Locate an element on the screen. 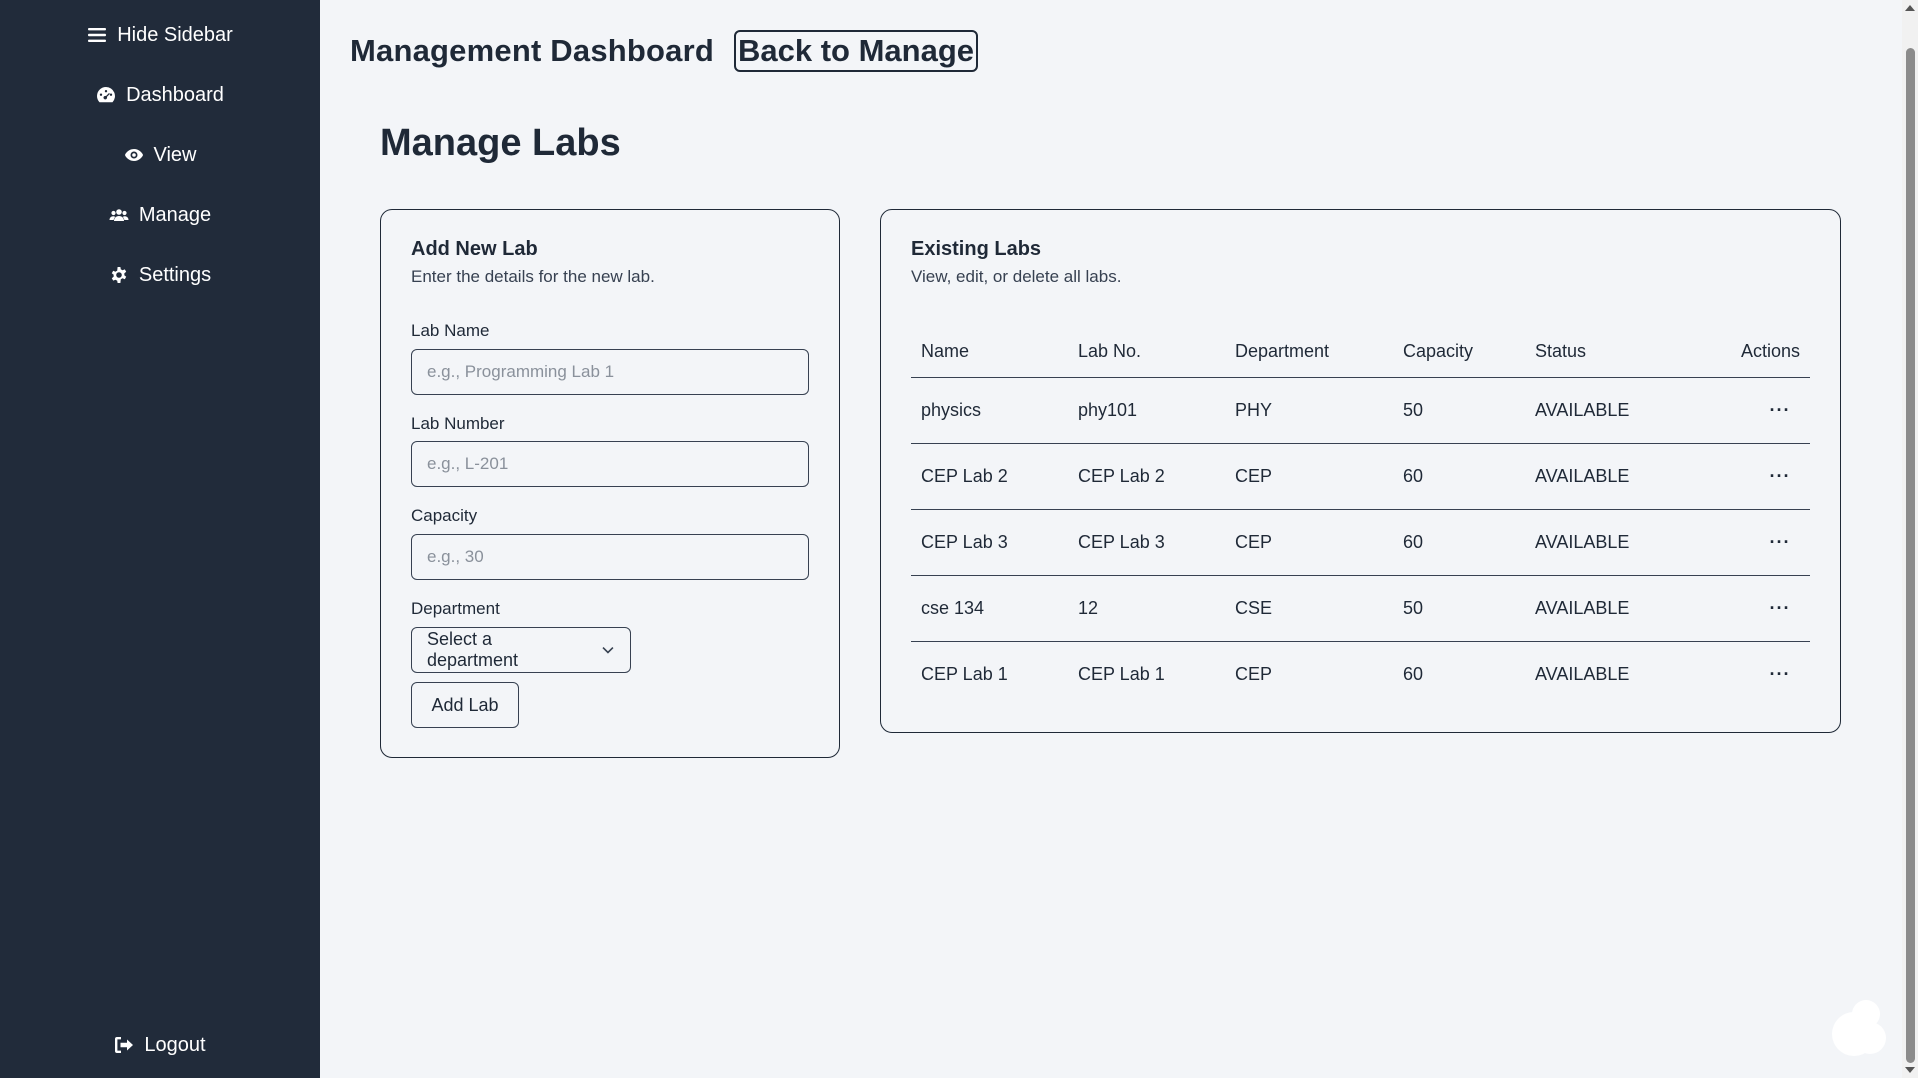 The height and width of the screenshot is (1078, 1918). cell-name: CEP Lab 2 is located at coordinates (989, 476).